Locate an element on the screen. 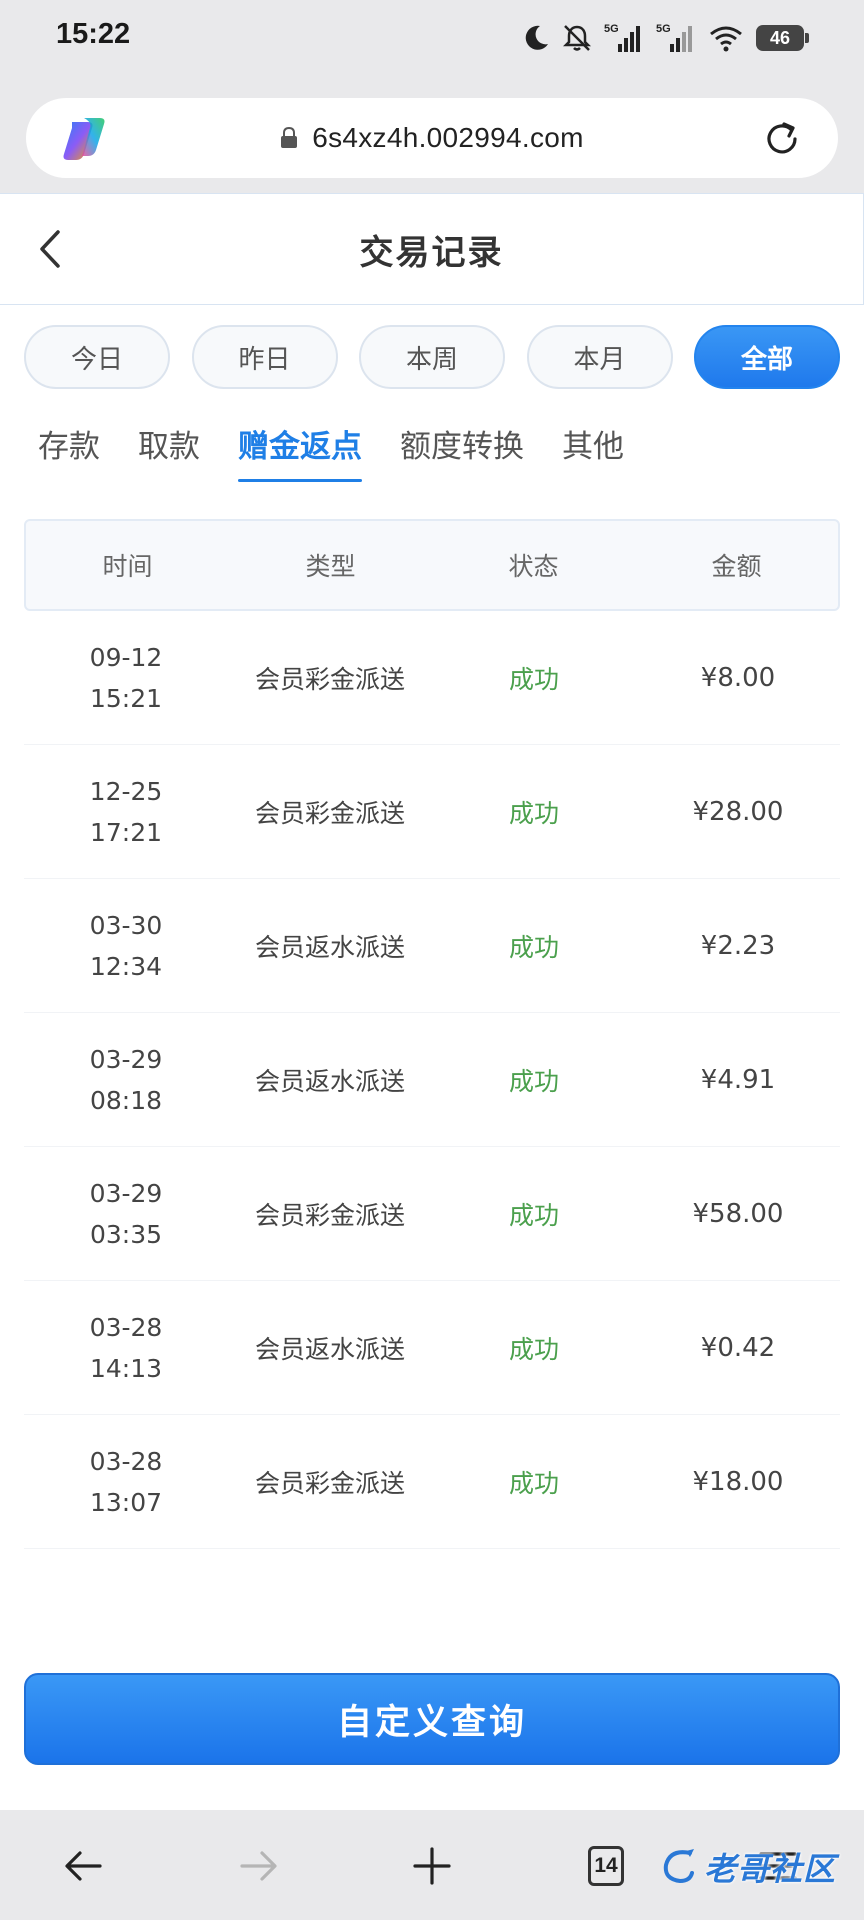 This screenshot has height=1920, width=864. cell-time: 12-25 17:21 is located at coordinates (126, 812).